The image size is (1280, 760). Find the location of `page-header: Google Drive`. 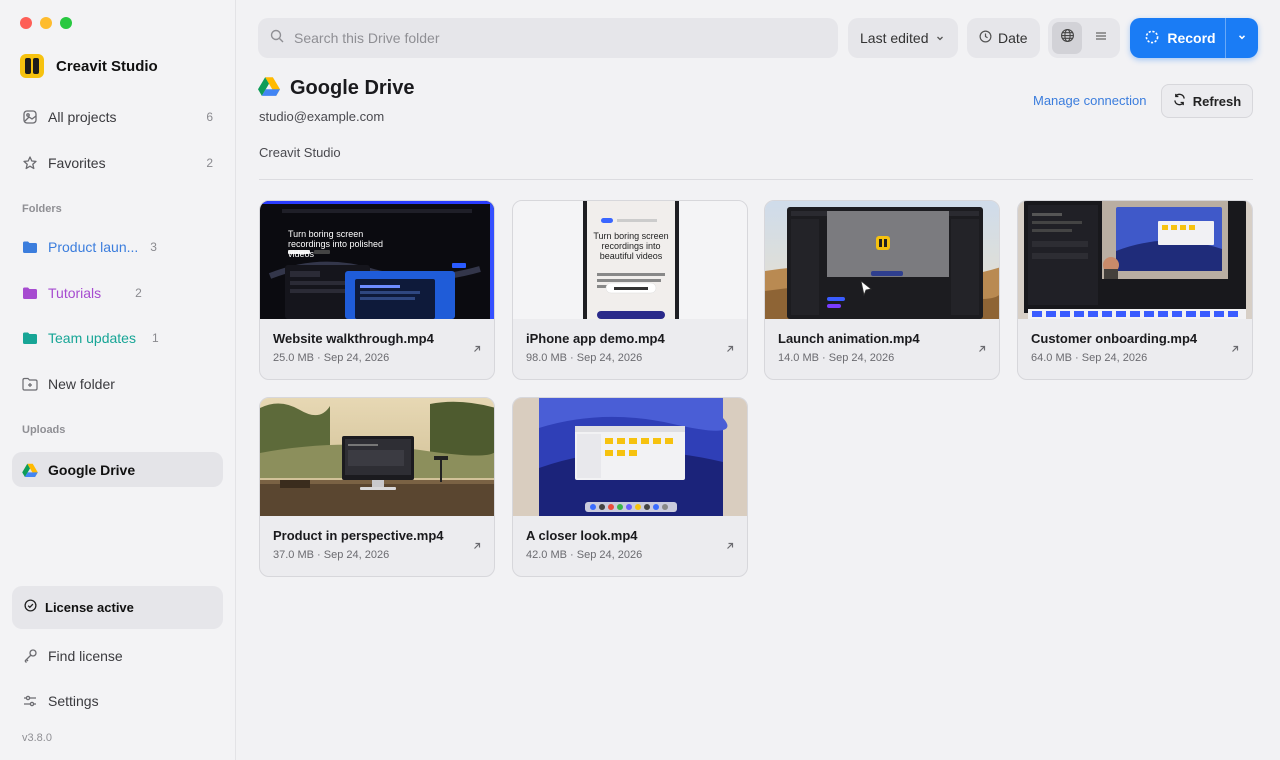

page-header: Google Drive is located at coordinates (336, 88).